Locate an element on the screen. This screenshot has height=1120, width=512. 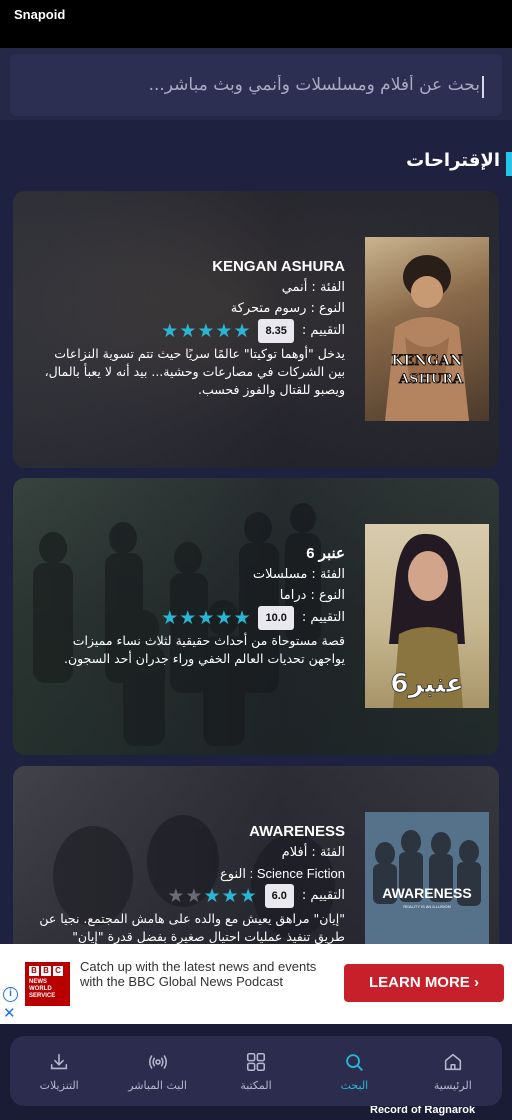
poster-title: AWARENESS is located at coordinates (426, 893).